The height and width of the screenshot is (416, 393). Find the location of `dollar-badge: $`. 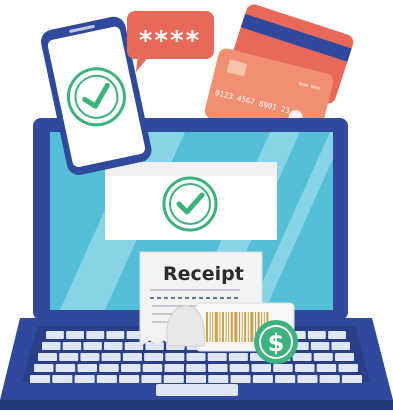

dollar-badge: $ is located at coordinates (276, 342).